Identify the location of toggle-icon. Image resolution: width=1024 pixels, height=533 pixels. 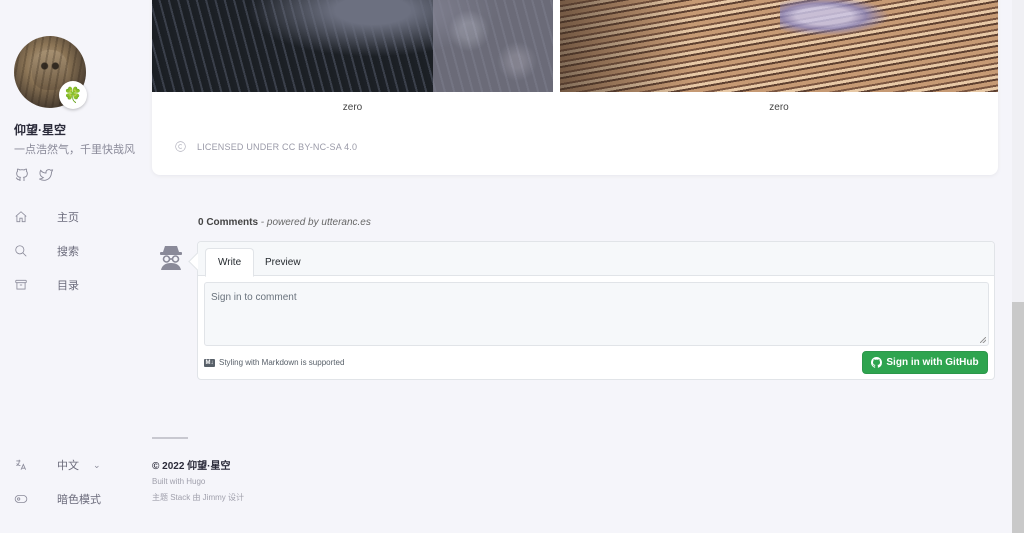
(21, 499).